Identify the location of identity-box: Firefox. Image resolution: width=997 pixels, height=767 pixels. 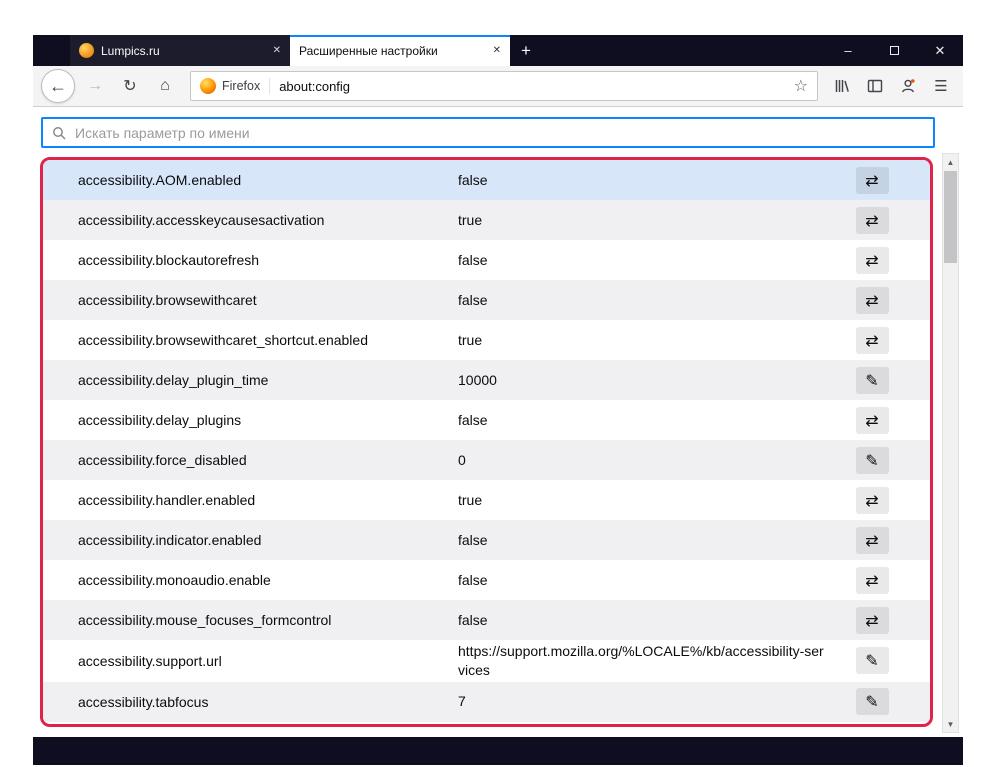
(235, 86).